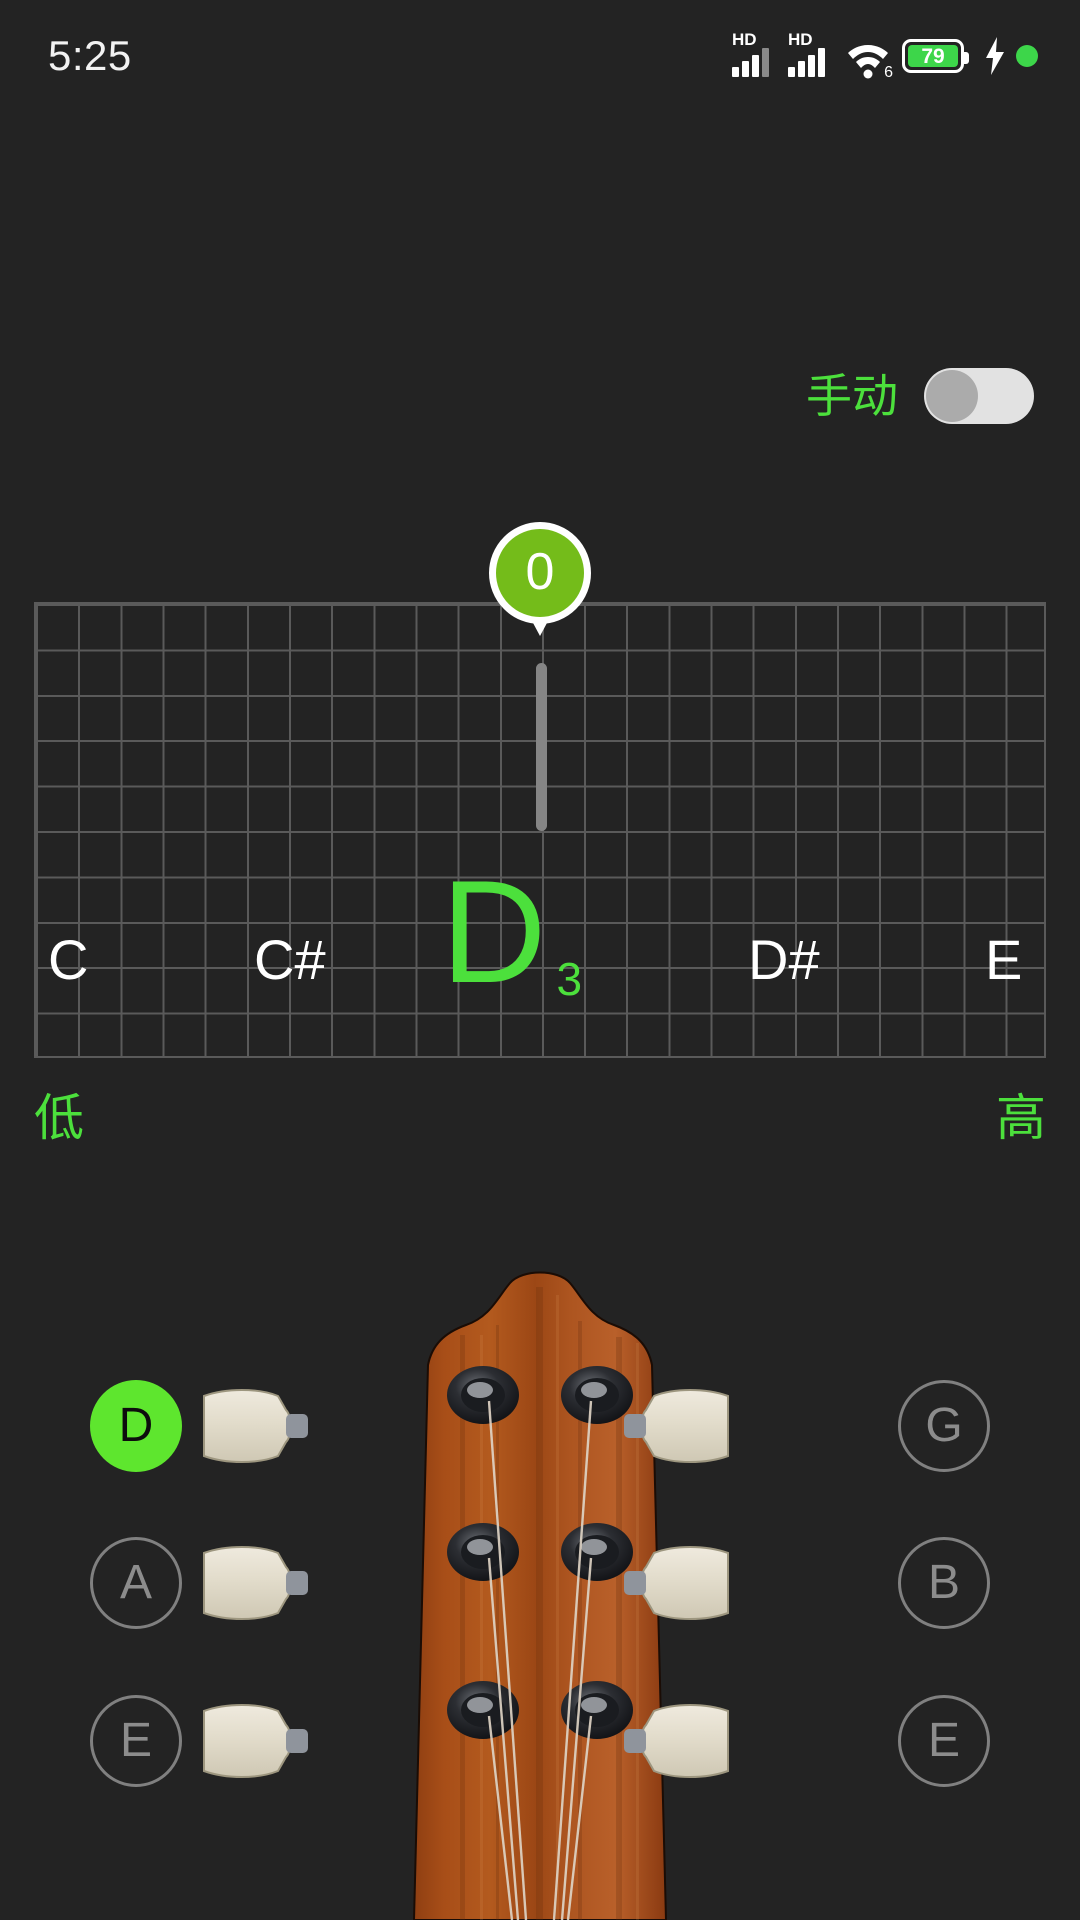  Describe the element at coordinates (541, 747) in the screenshot. I see `tuner-needle` at that location.